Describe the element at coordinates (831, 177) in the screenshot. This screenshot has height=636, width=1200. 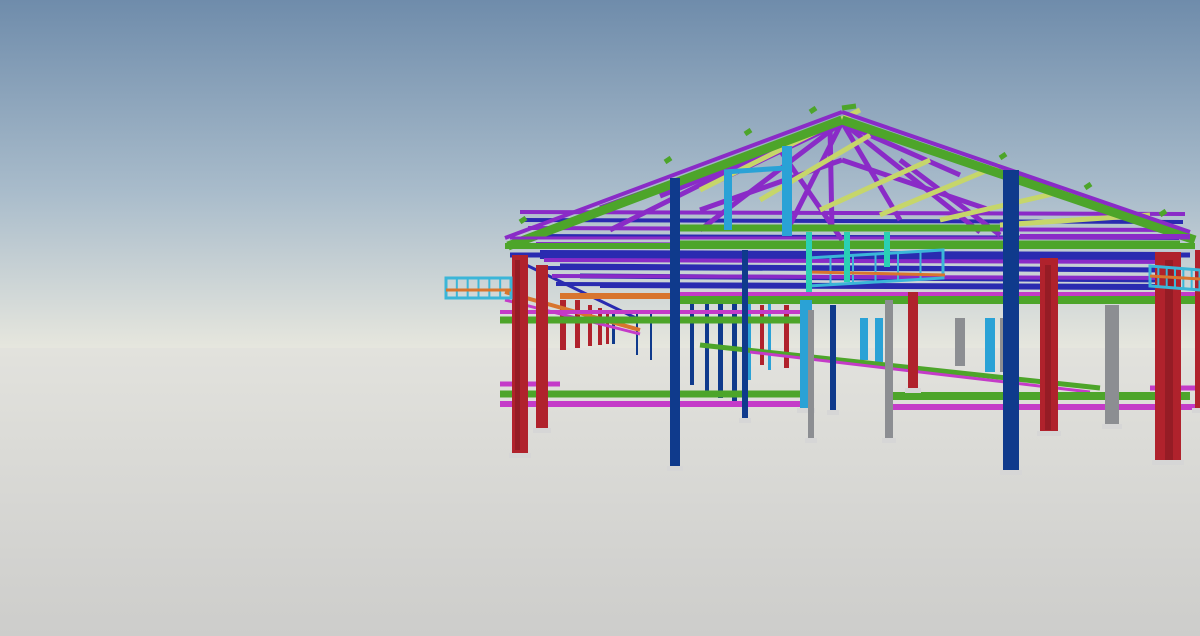
I see `truss-brace` at that location.